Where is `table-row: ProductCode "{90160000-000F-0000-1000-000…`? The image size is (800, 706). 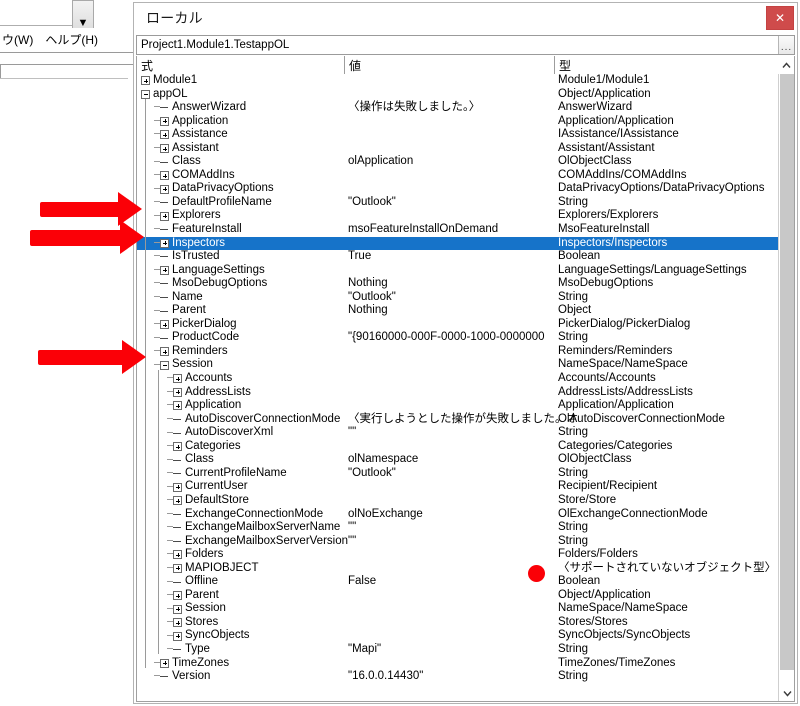 table-row: ProductCode "{90160000-000F-0000-1000-000… is located at coordinates (458, 338).